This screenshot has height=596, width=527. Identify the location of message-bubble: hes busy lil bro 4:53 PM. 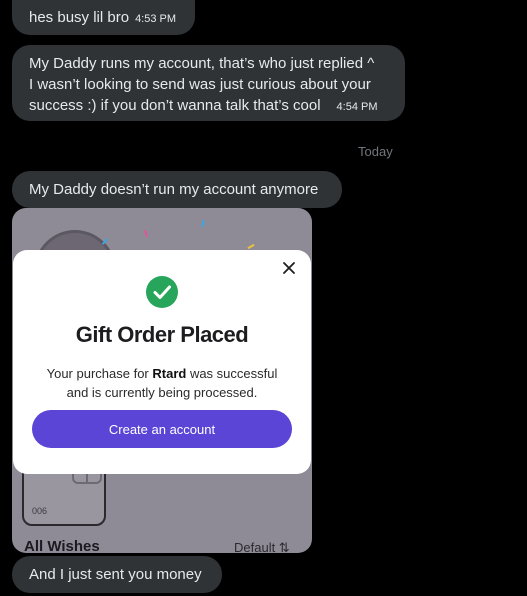
(103, 17).